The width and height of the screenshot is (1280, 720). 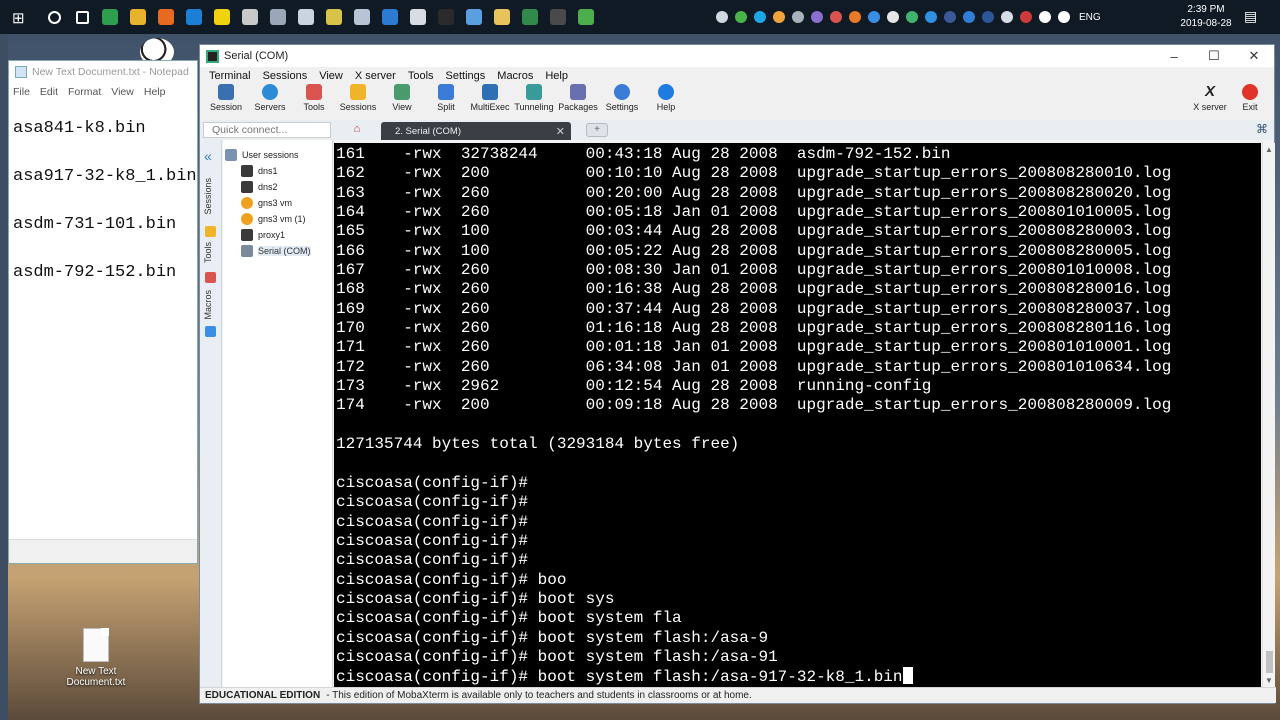 I want to click on scroll-up-icon: ▲, so click(x=1269, y=149).